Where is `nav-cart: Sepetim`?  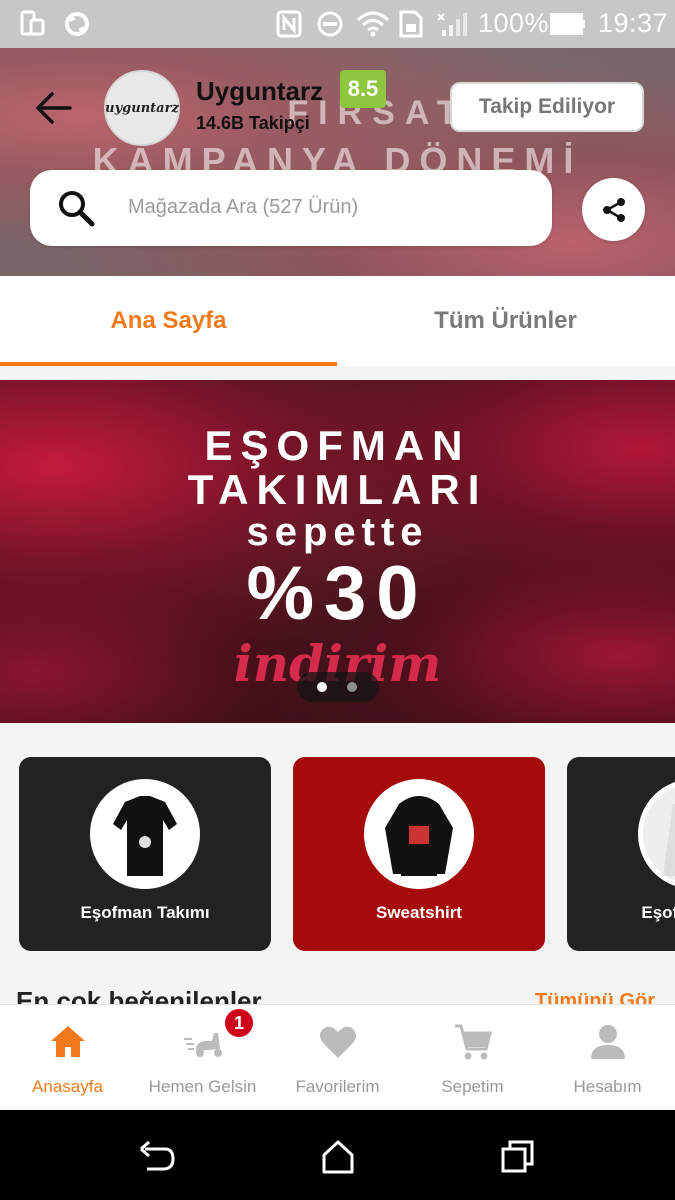
nav-cart: Sepetim is located at coordinates (472, 1058).